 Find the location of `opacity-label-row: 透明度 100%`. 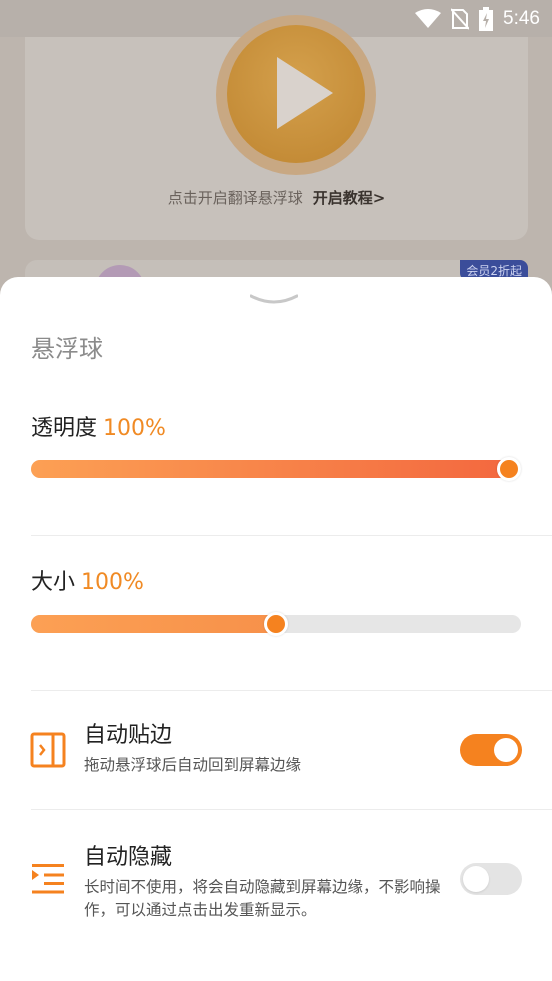

opacity-label-row: 透明度 100% is located at coordinates (98, 426).